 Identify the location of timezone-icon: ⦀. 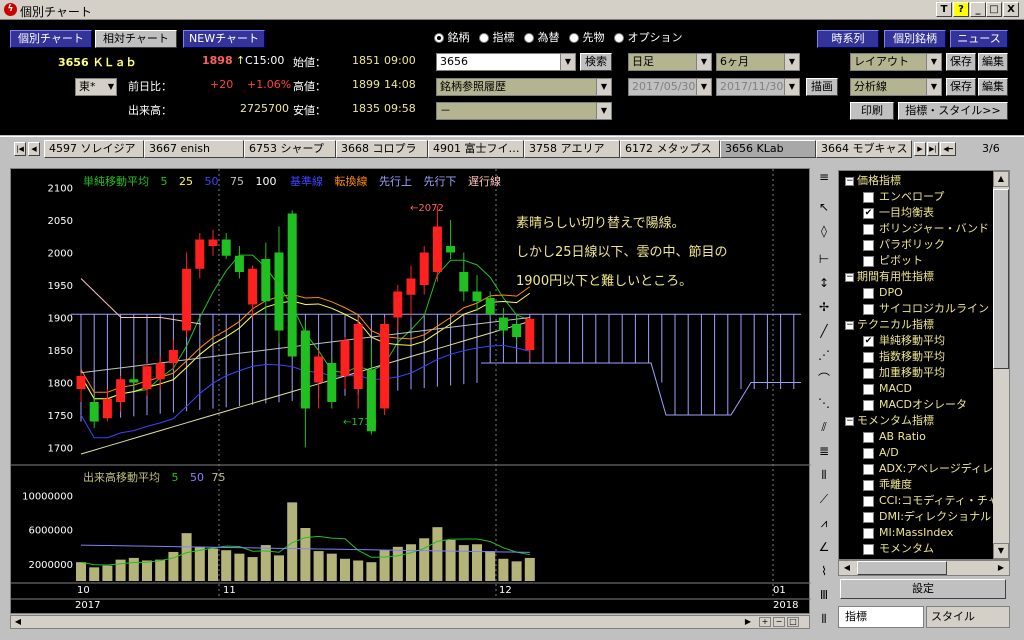
(824, 475).